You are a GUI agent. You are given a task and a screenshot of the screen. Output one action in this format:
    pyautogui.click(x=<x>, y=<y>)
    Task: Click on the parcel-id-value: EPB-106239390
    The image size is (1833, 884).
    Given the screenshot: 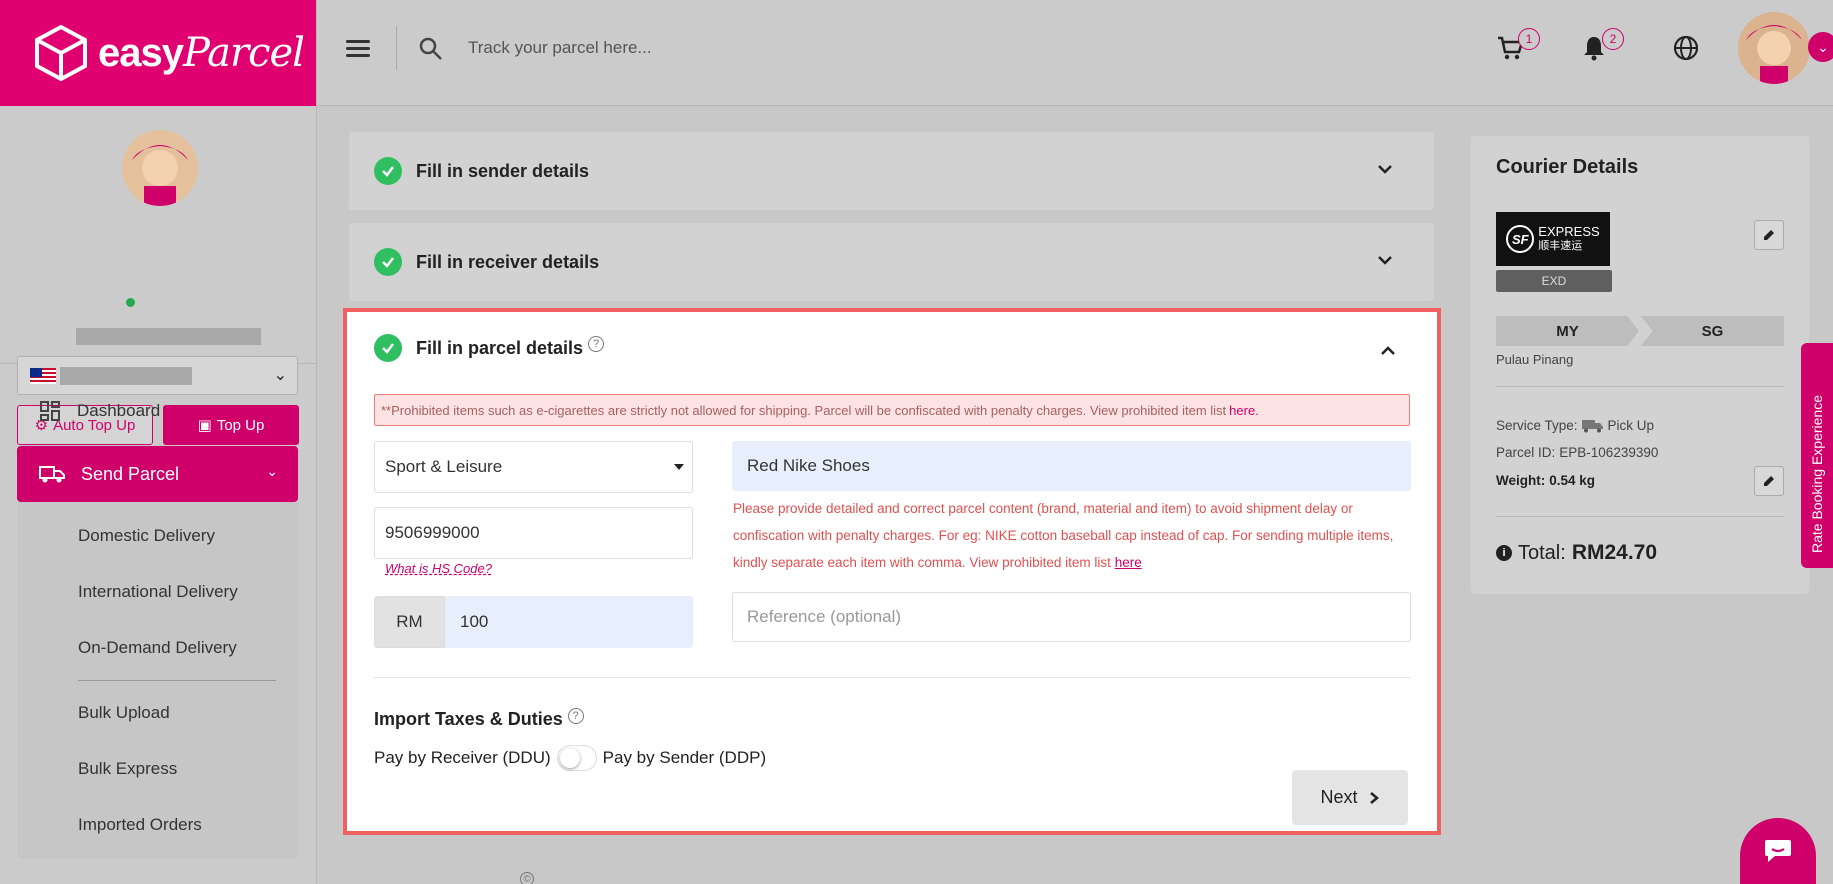 What is the action you would take?
    pyautogui.click(x=1609, y=452)
    